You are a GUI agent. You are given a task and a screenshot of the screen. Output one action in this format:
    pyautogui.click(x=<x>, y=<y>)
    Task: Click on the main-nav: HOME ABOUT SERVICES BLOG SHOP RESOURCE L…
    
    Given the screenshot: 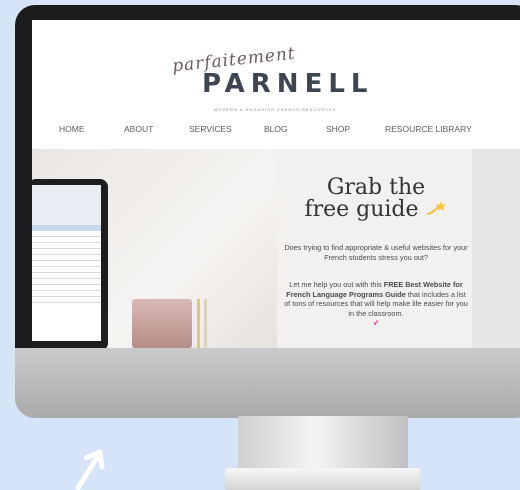 What is the action you would take?
    pyautogui.click(x=276, y=132)
    